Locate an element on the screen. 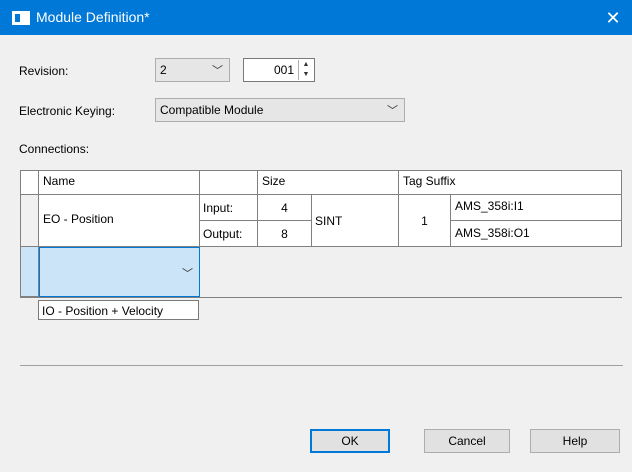 This screenshot has height=472, width=632. up-arrow-icon: ▲ is located at coordinates (306, 65).